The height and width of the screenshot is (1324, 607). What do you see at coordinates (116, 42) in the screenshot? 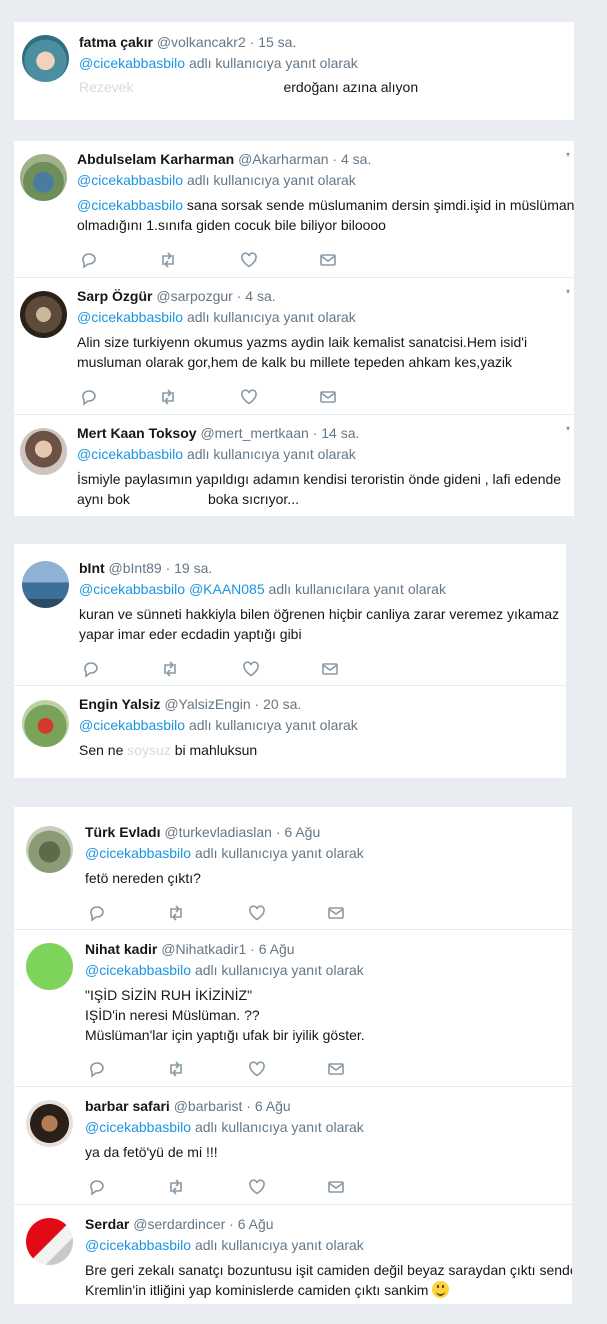
I see `user-name: fatma çakır` at bounding box center [116, 42].